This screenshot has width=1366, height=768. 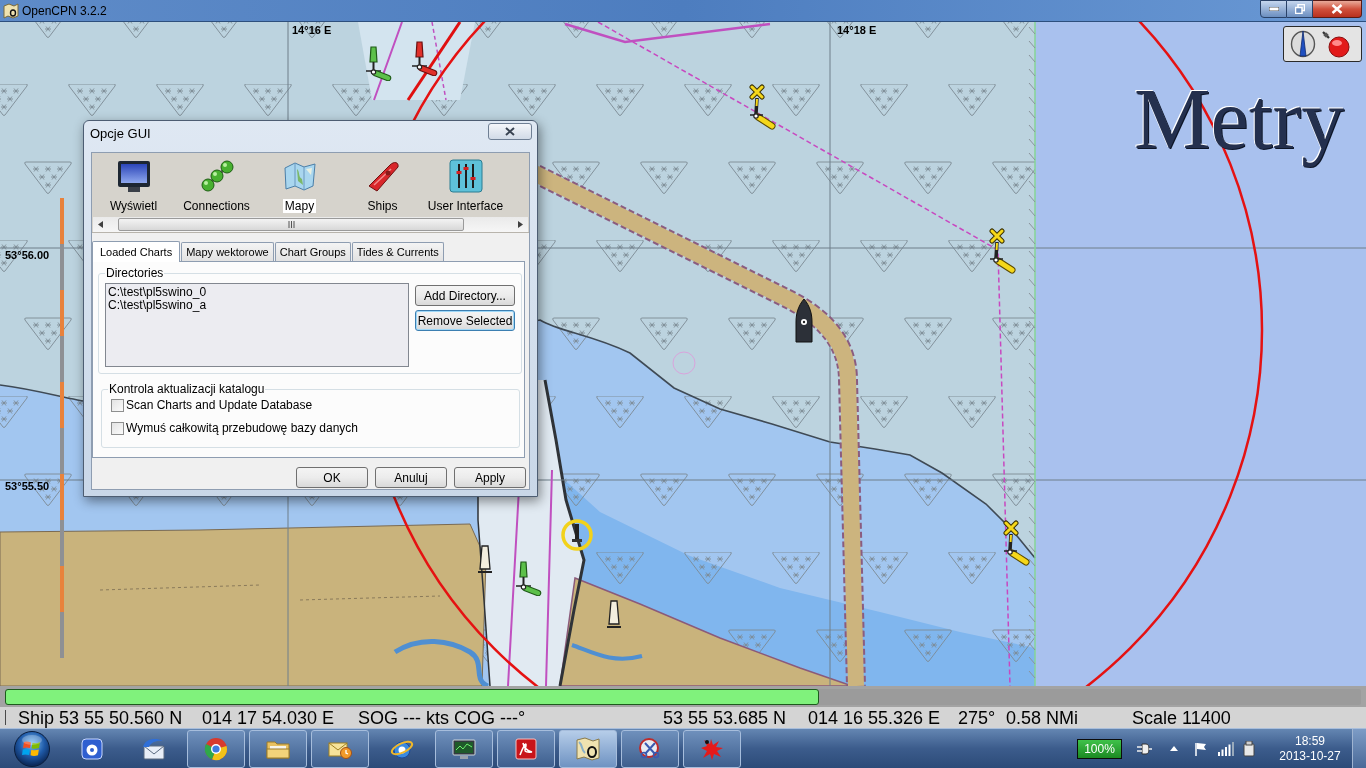 What do you see at coordinates (1174, 748) in the screenshot?
I see `chevron-up-icon` at bounding box center [1174, 748].